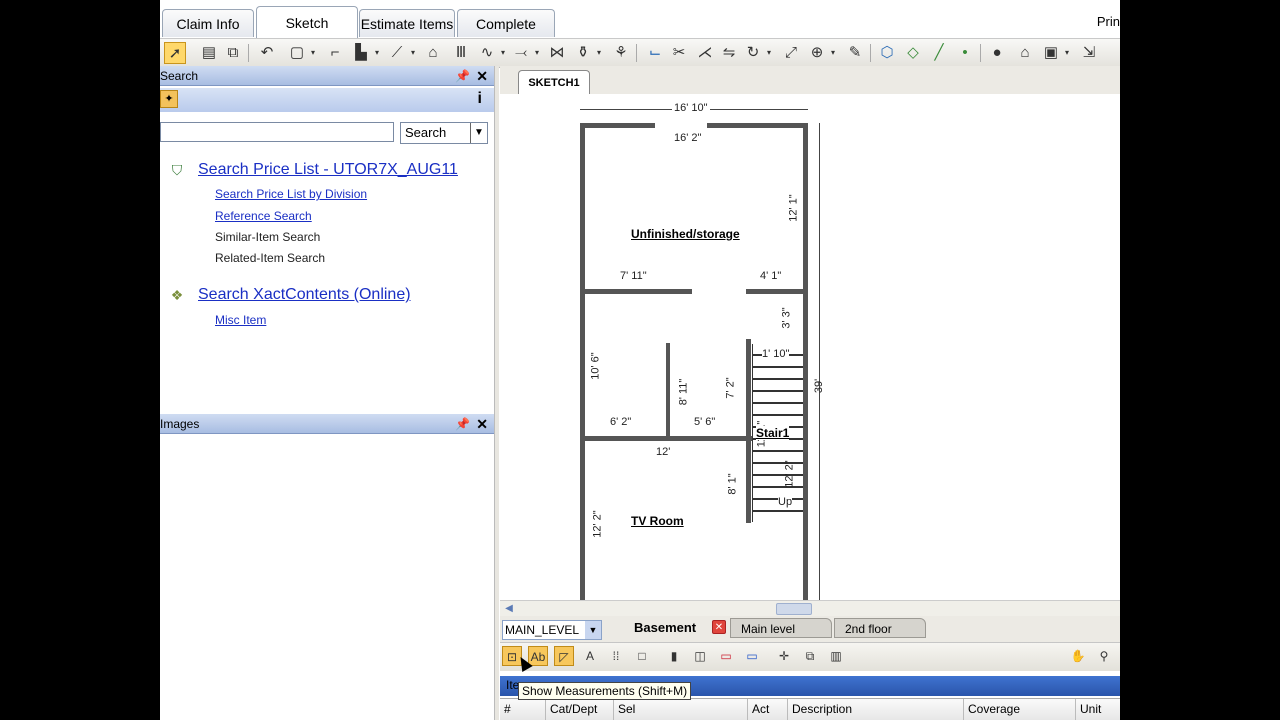 This screenshot has height=720, width=1280. I want to click on column-header-act: Act, so click(768, 709).